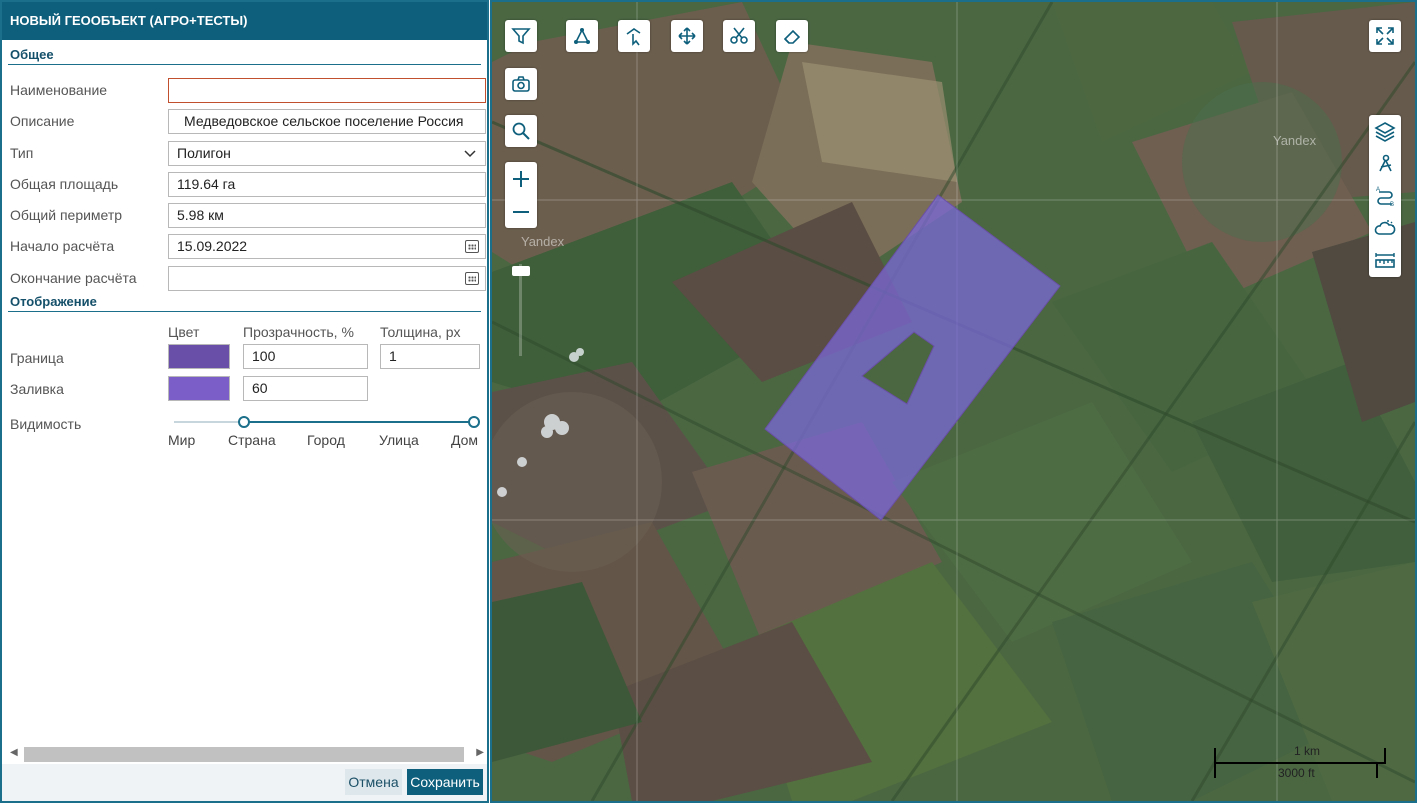 The width and height of the screenshot is (1417, 803). Describe the element at coordinates (327, 184) in the screenshot. I see `area-input: 119.64 га` at that location.